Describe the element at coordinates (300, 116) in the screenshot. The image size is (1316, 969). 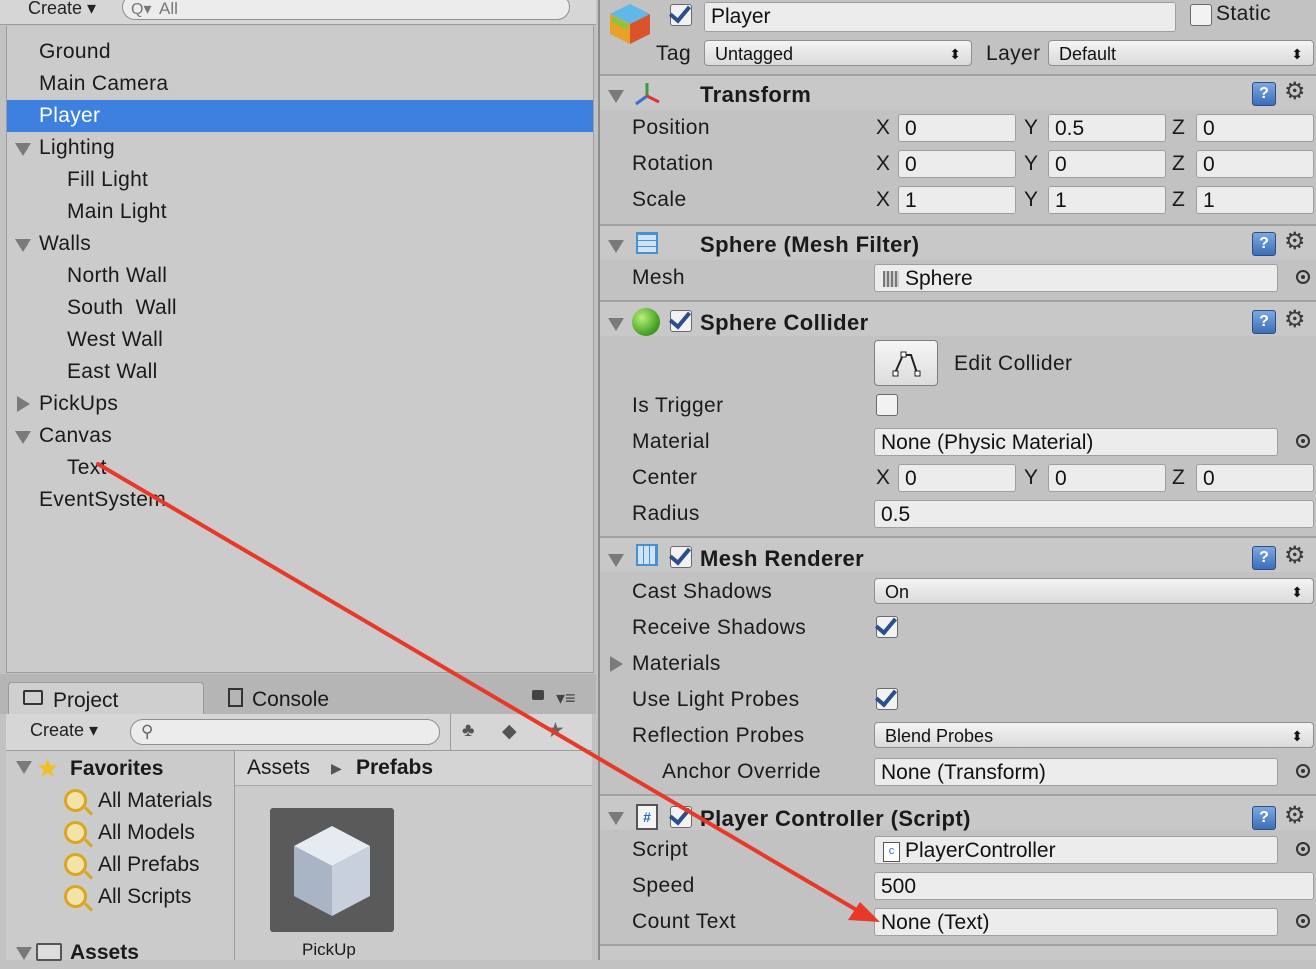
I see `hierarchy-item-player: Player` at that location.